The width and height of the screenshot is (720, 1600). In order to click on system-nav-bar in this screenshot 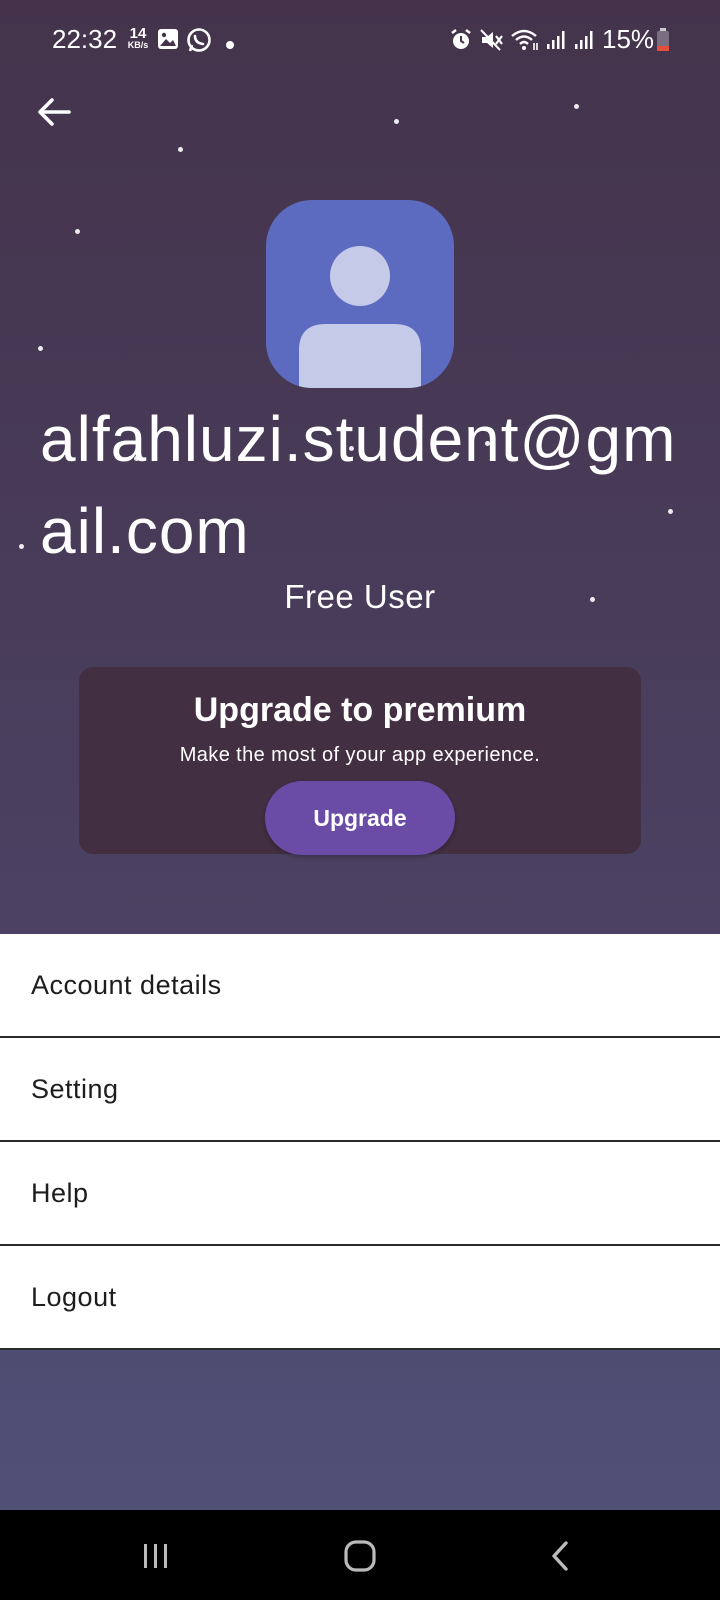, I will do `click(360, 1555)`.